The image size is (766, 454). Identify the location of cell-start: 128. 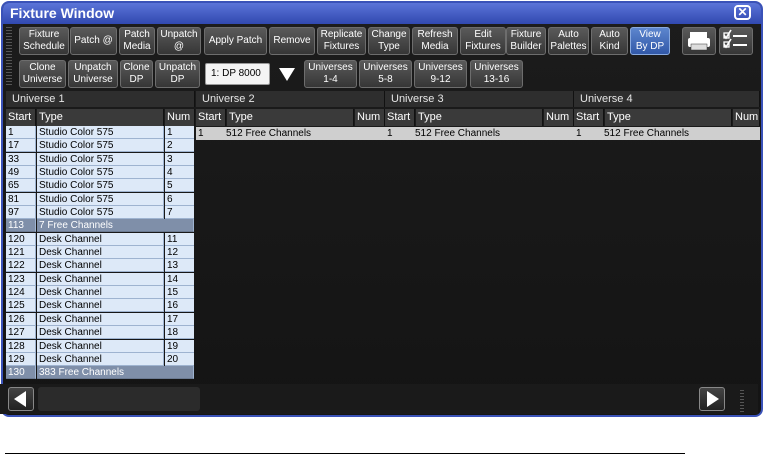
(21, 346).